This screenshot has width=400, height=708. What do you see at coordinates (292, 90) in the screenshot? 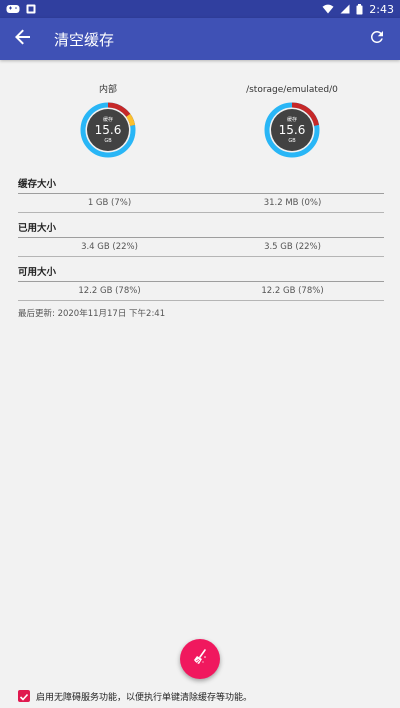
I see `volume-label: /storage/emulated/0` at bounding box center [292, 90].